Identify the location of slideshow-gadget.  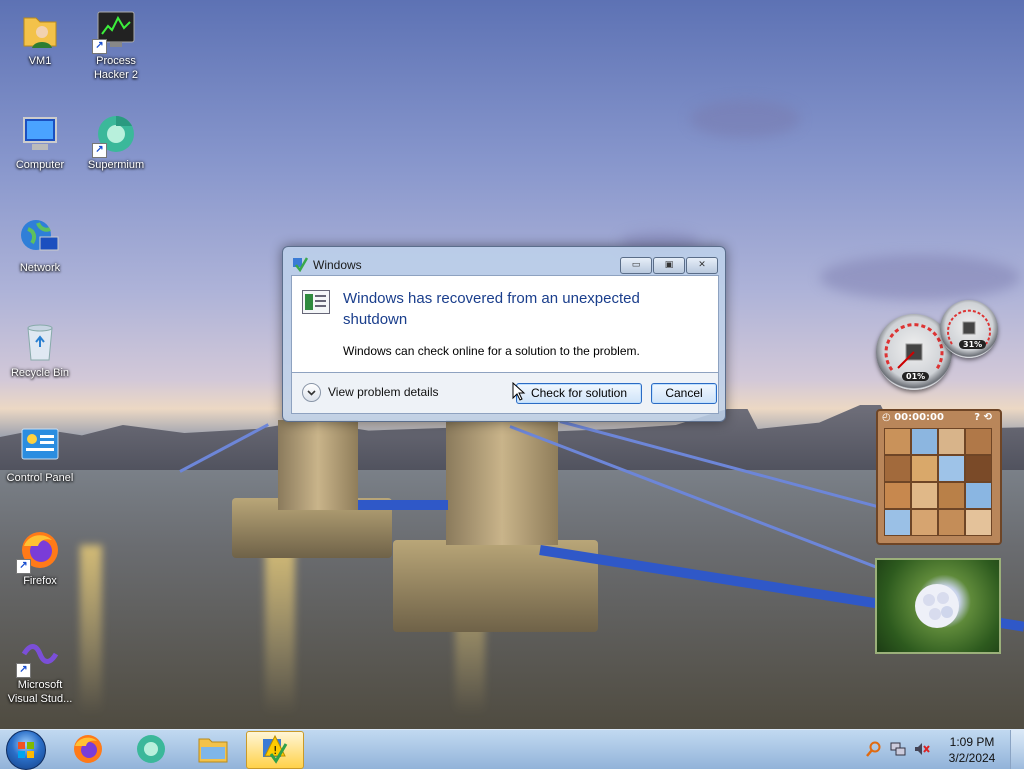
(938, 606).